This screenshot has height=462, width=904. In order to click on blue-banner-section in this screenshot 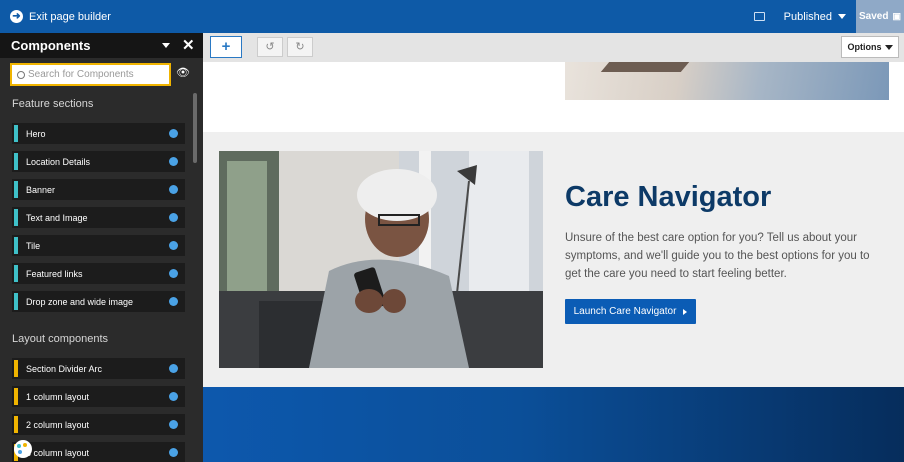, I will do `click(553, 424)`.